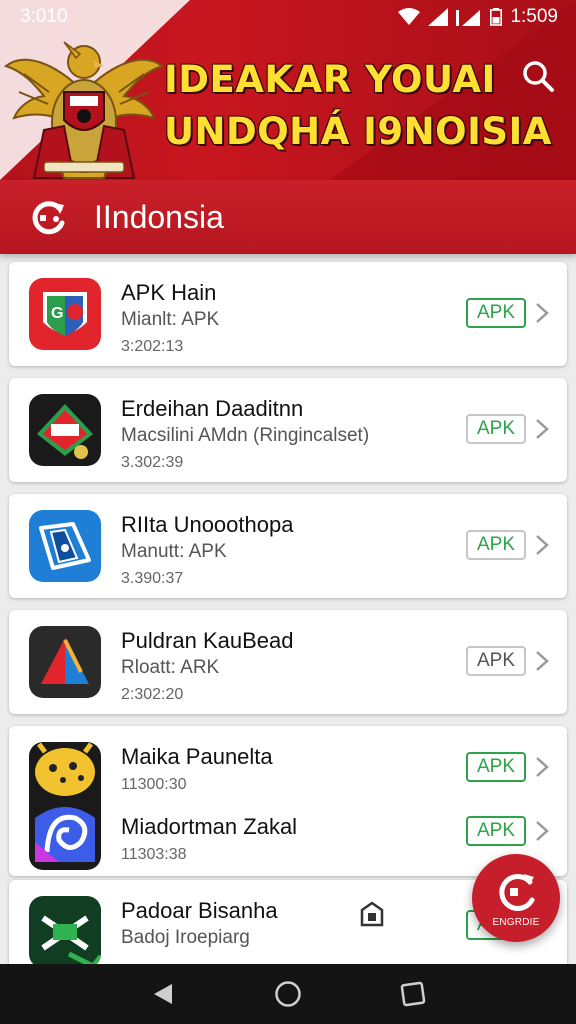 The height and width of the screenshot is (1024, 576). I want to click on home-icon, so click(288, 994).